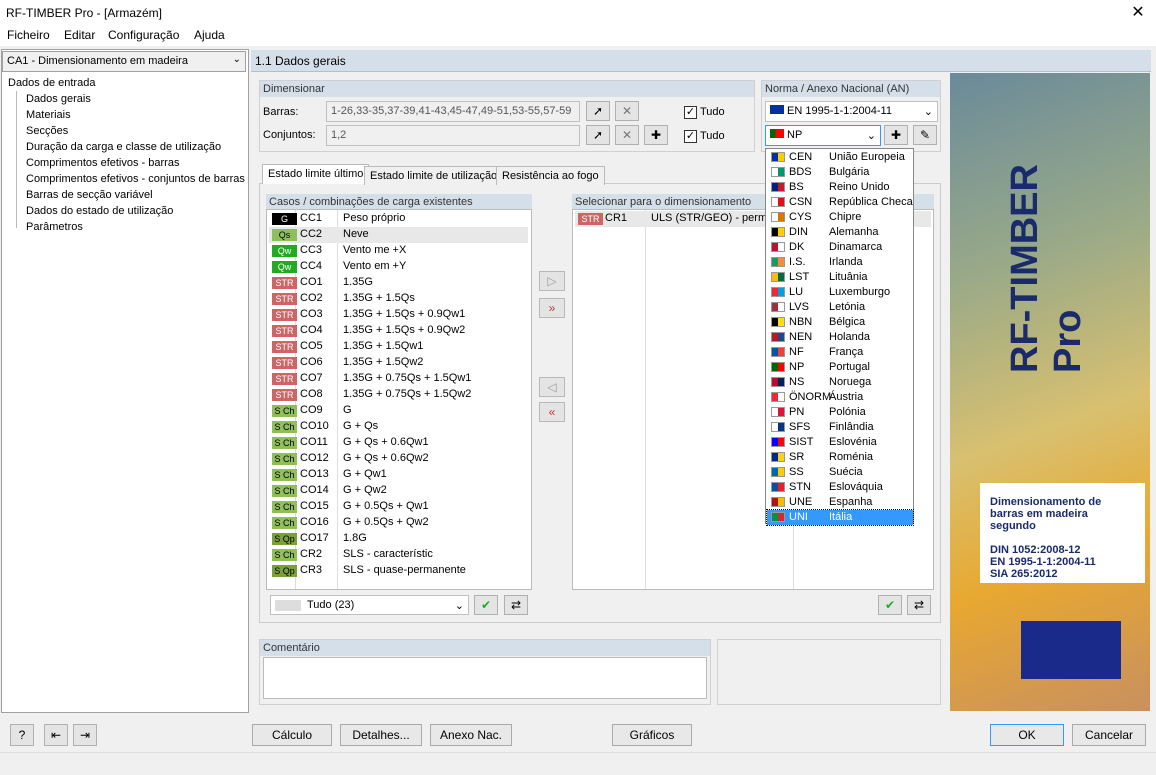  I want to click on new-annex-icon: ✚, so click(896, 135).